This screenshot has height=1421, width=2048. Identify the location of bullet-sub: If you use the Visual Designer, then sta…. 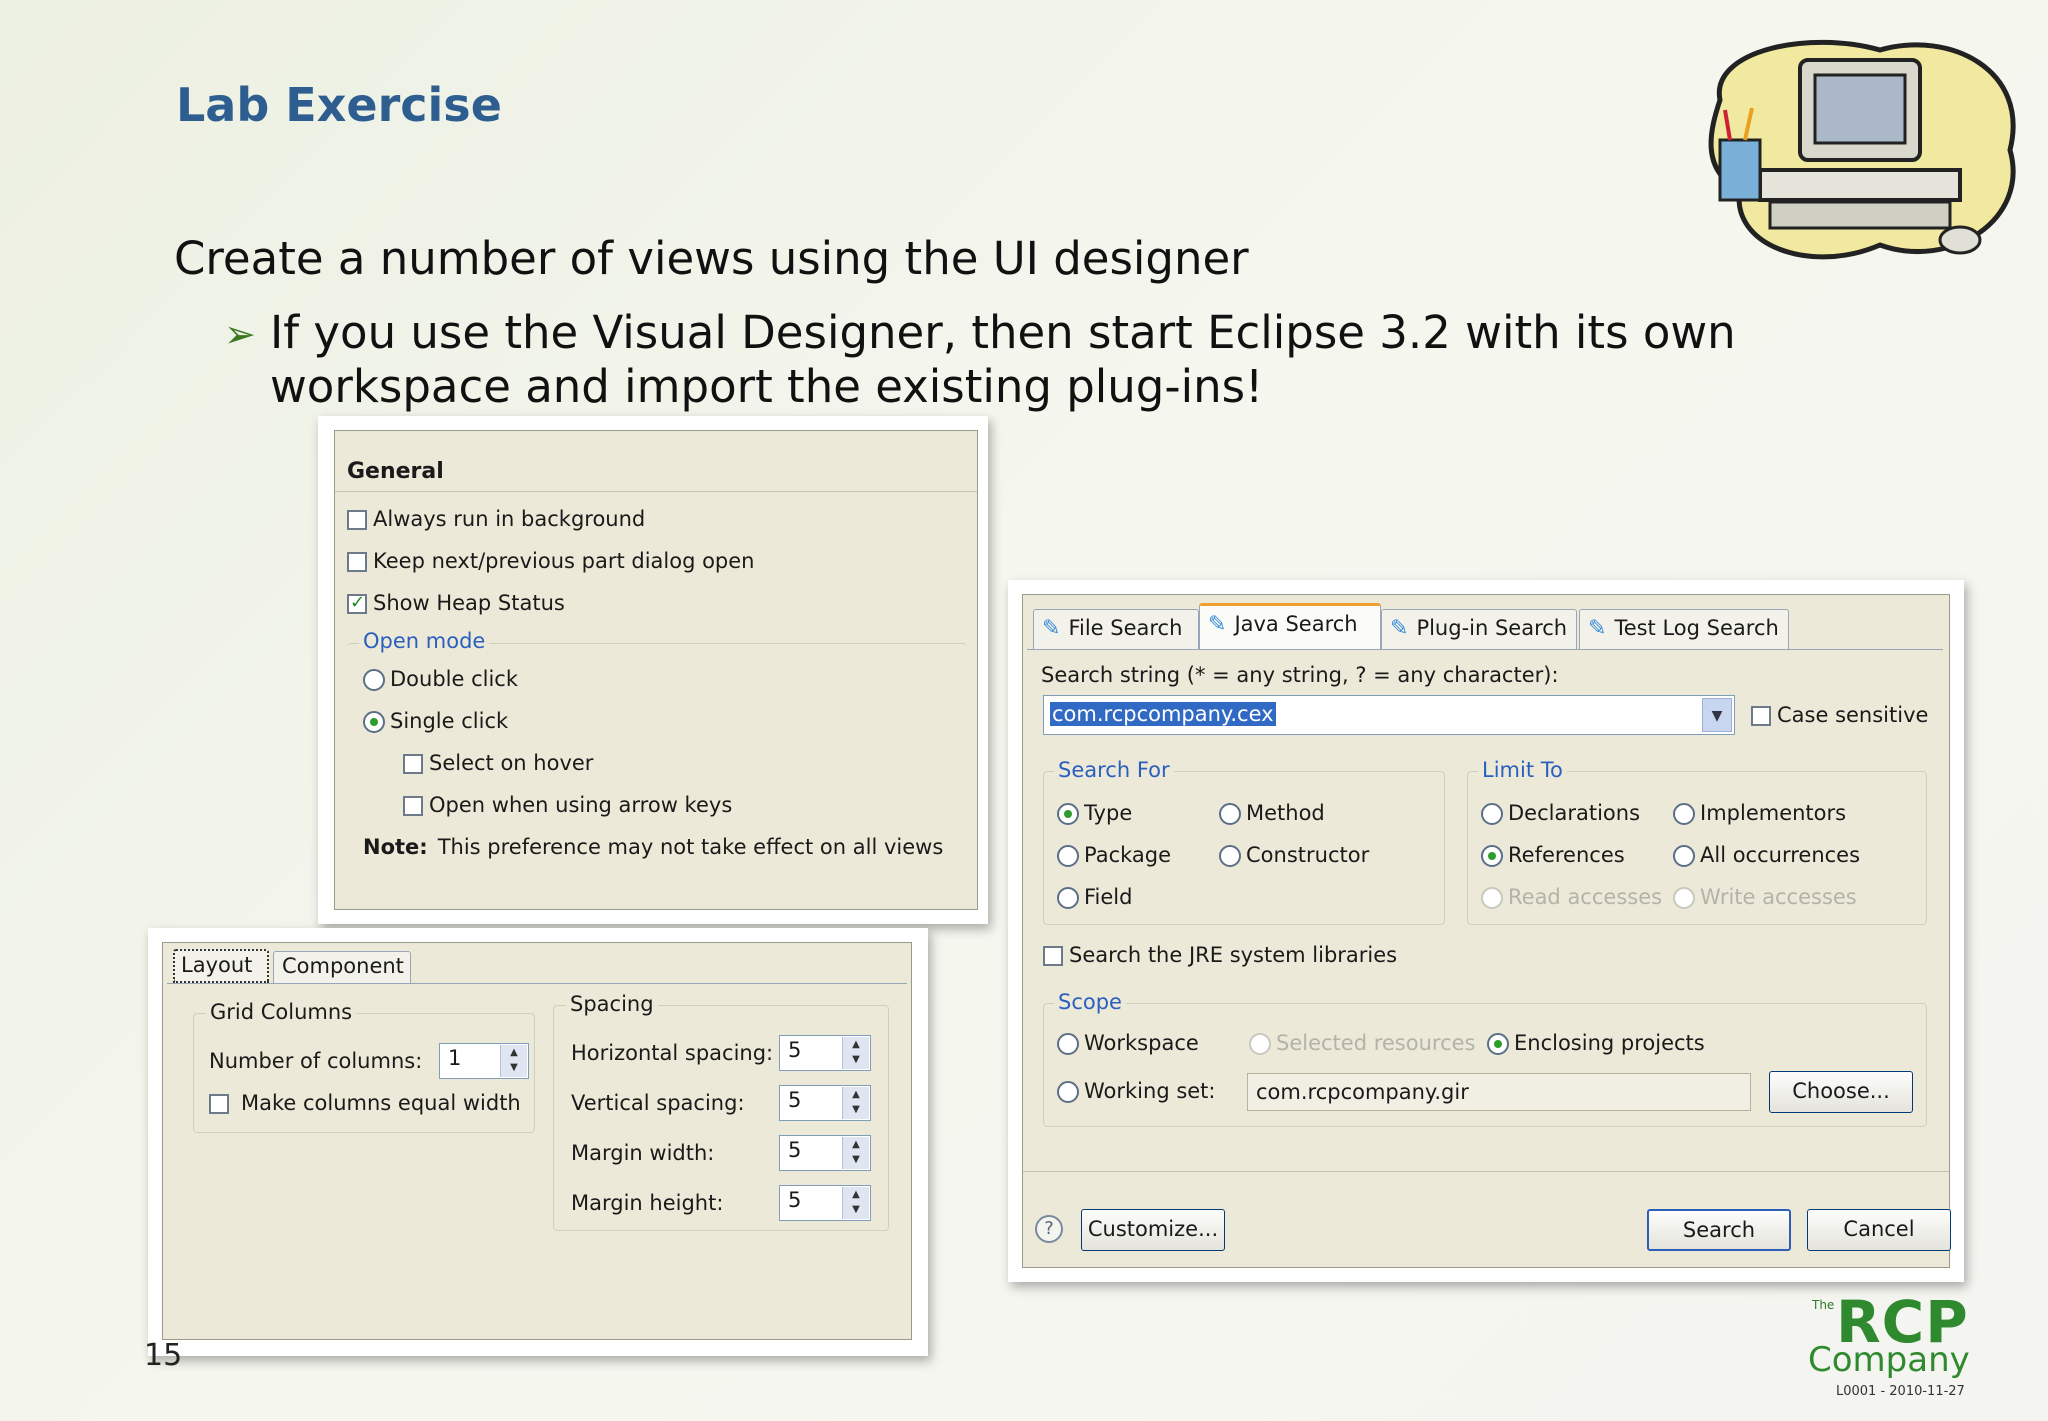
(1003, 359).